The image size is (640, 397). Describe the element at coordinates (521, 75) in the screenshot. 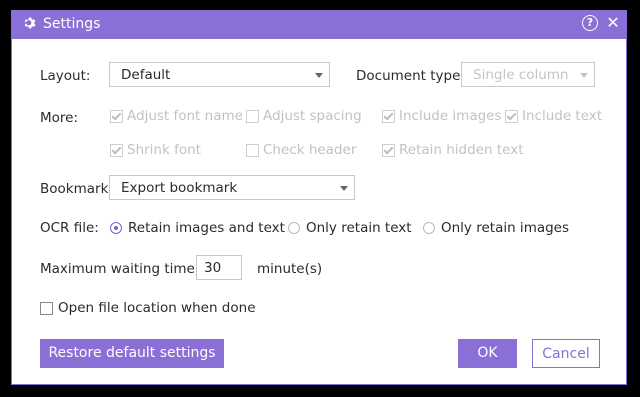

I see `document-type-value: Single column` at that location.